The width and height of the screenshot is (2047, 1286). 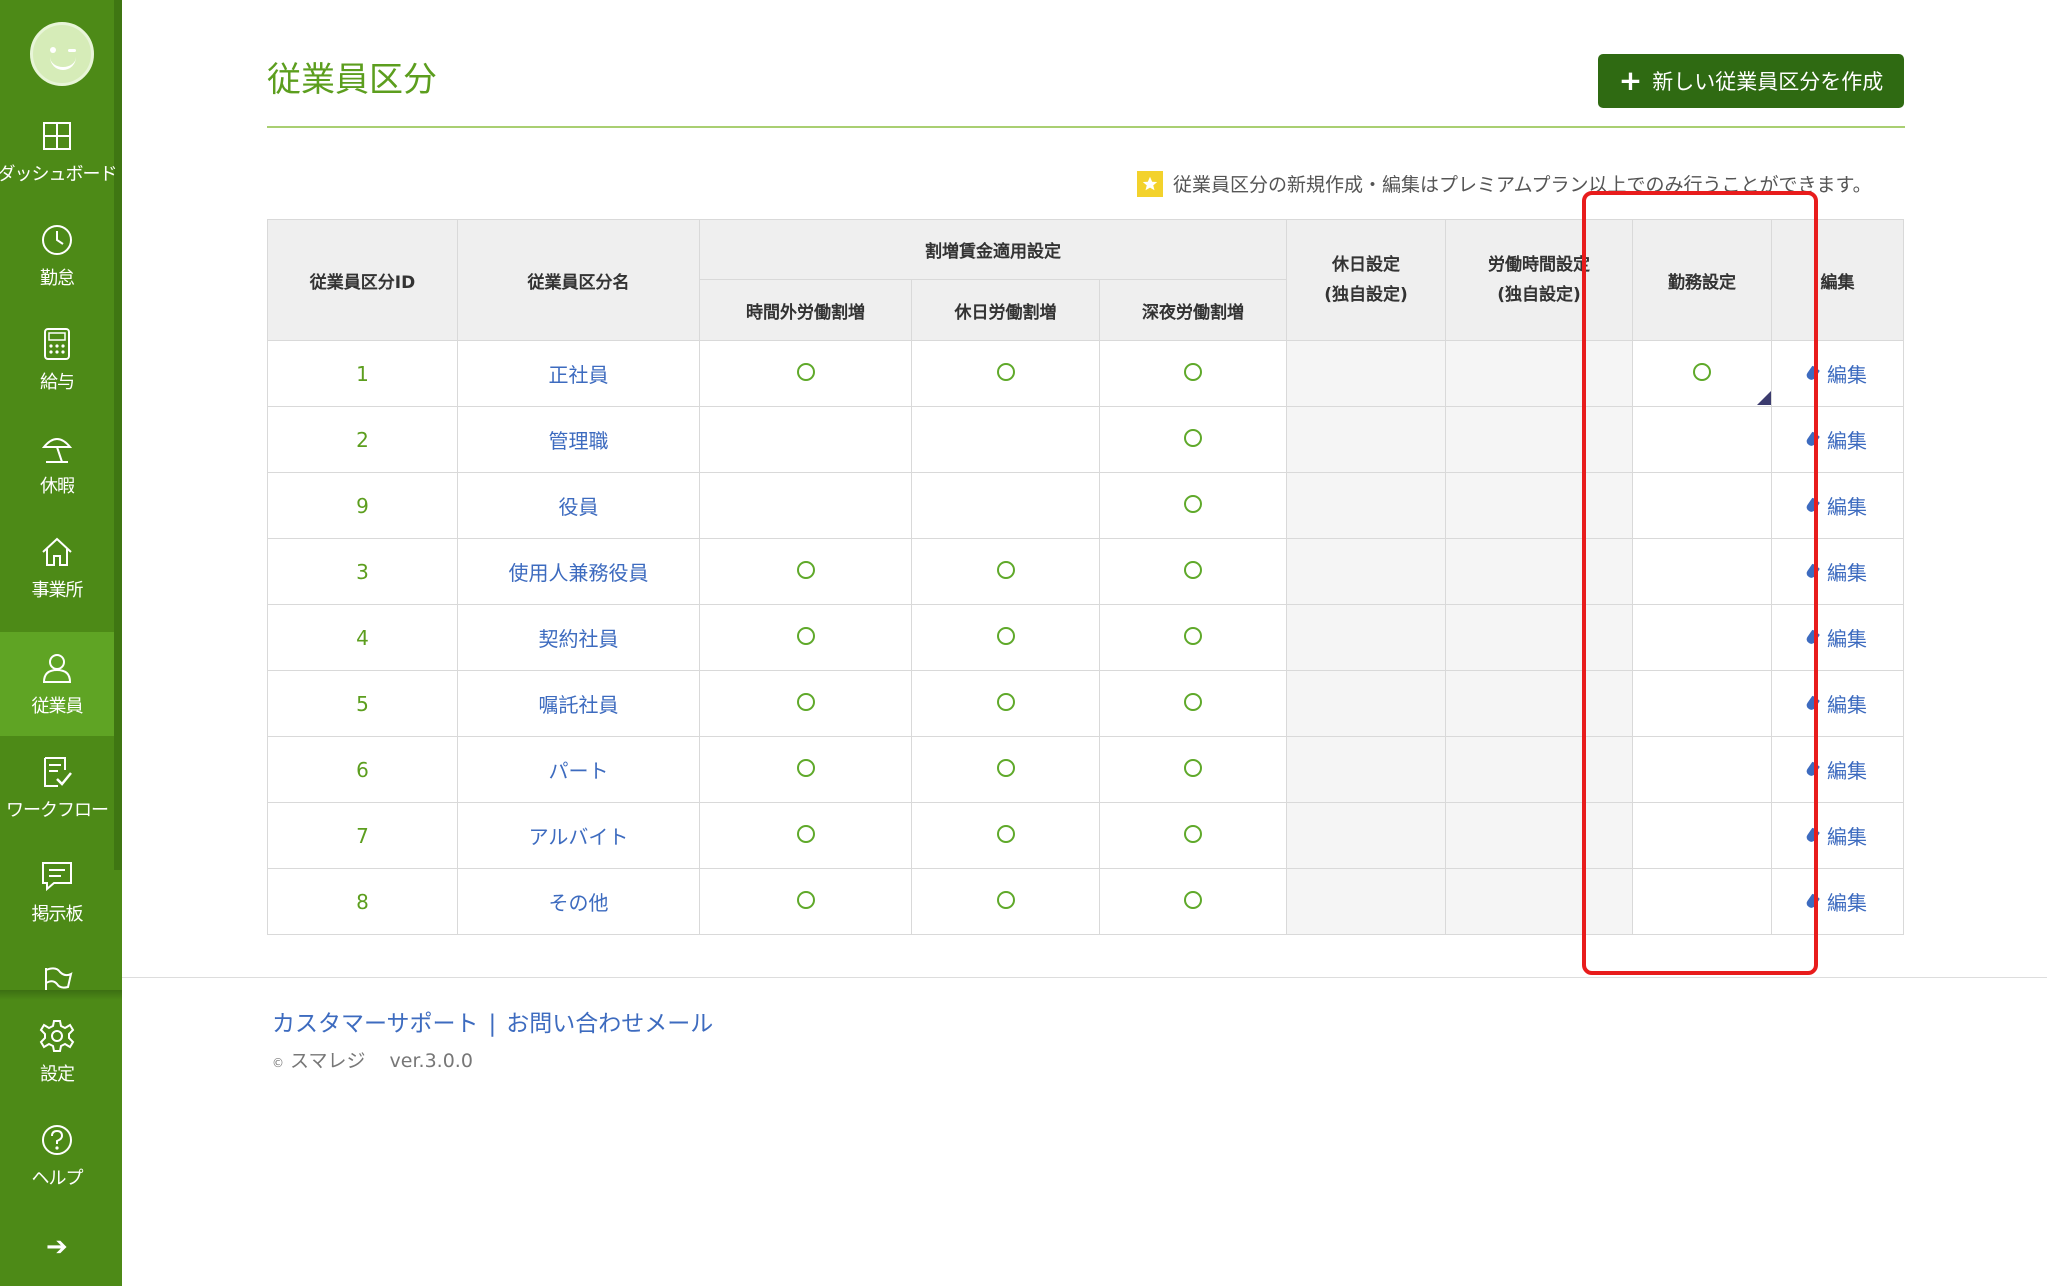 I want to click on header-holiday-setting: 休日設定 (独自設定), so click(x=1366, y=280).